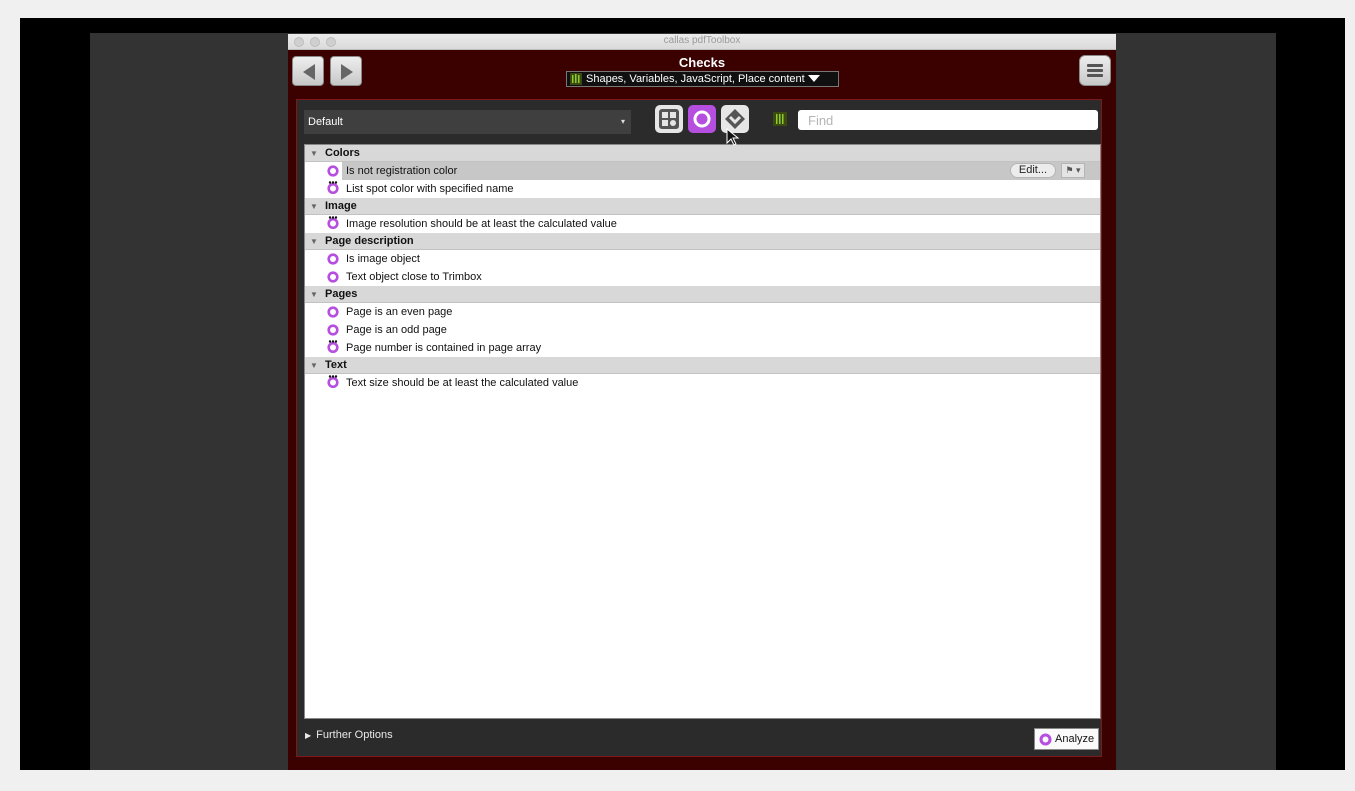 Image resolution: width=1355 pixels, height=791 pixels. I want to click on list-item: Page is an odd page, so click(702, 330).